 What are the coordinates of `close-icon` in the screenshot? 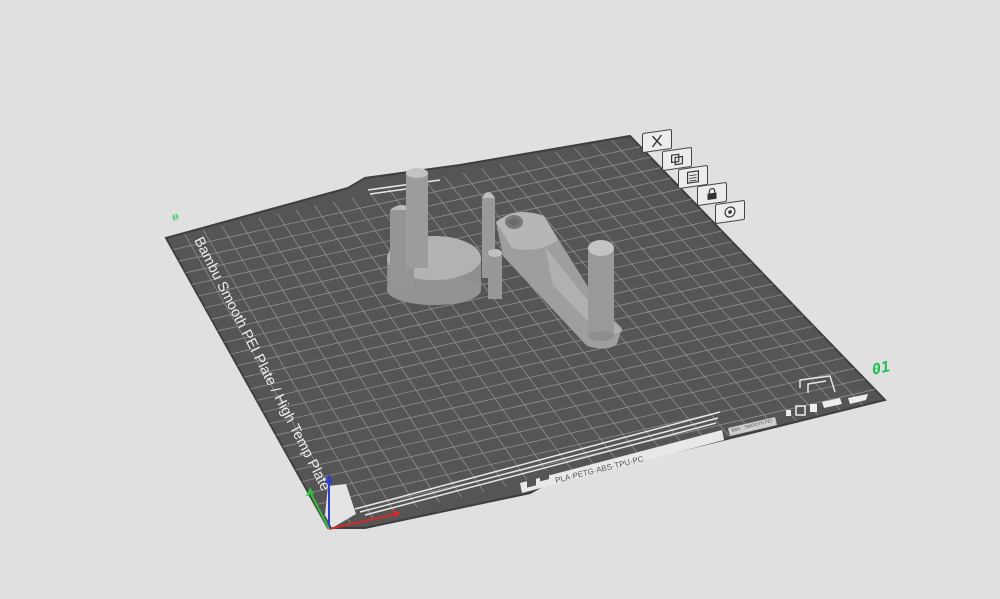 It's located at (657, 141).